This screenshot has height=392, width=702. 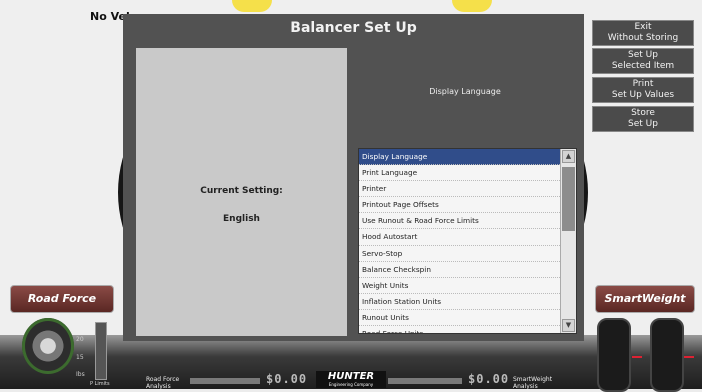 What do you see at coordinates (459, 221) in the screenshot?
I see `list-item: Use Runout & Road Force Limits` at bounding box center [459, 221].